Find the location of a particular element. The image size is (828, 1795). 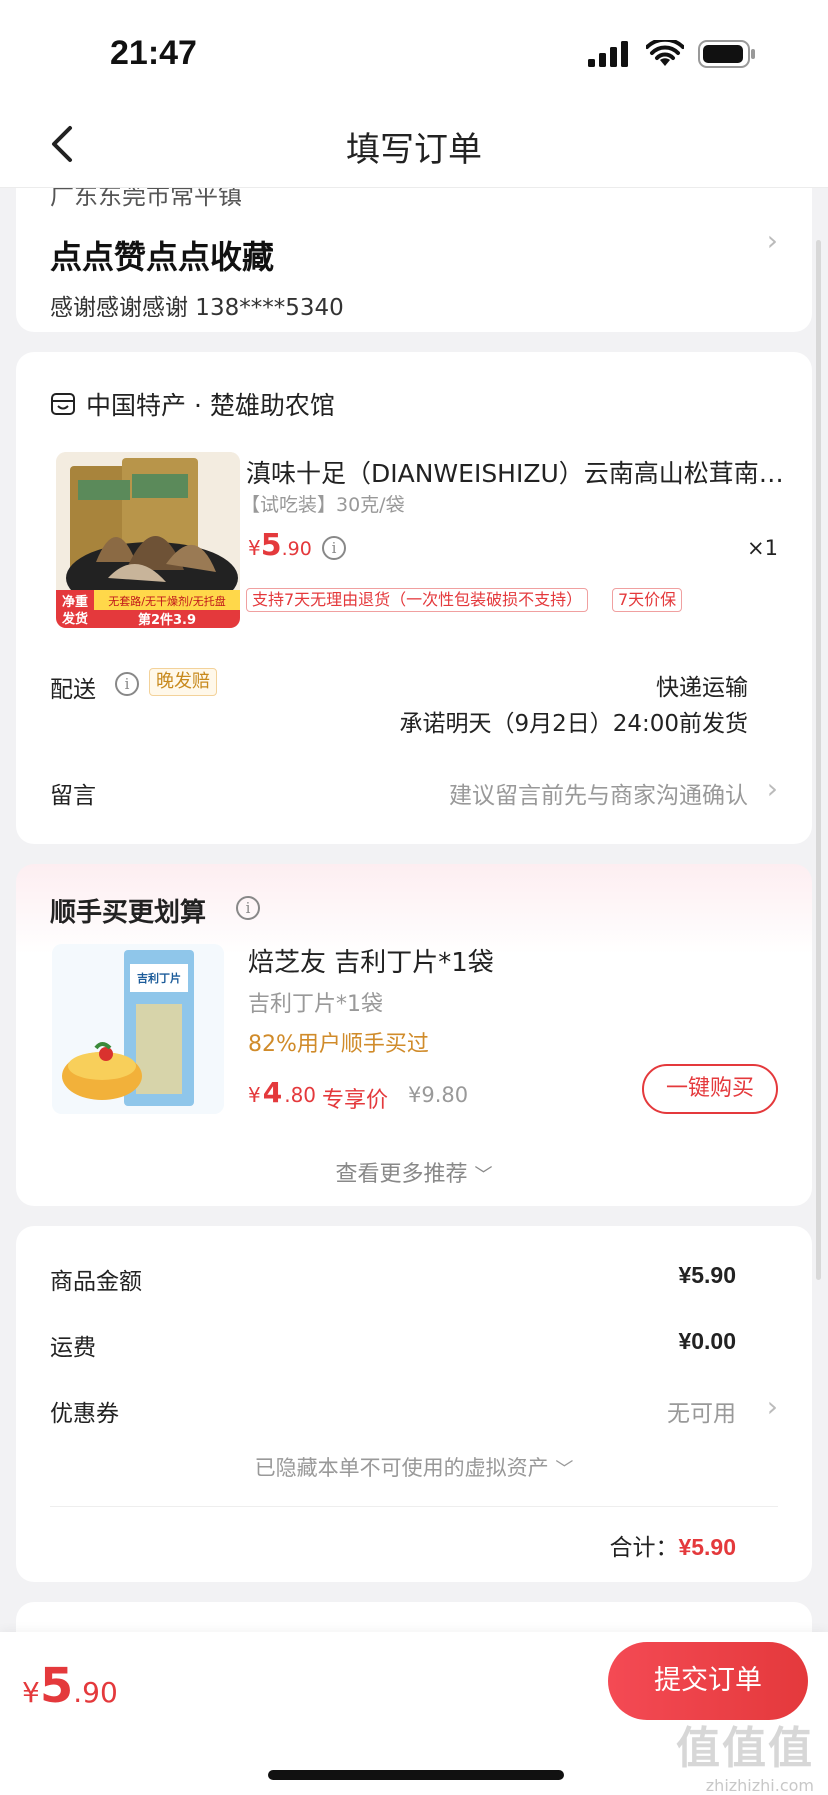

hidden-assets-toggle: 已隐藏本单不可使用的虚拟资产 ﹀ is located at coordinates (414, 1467).